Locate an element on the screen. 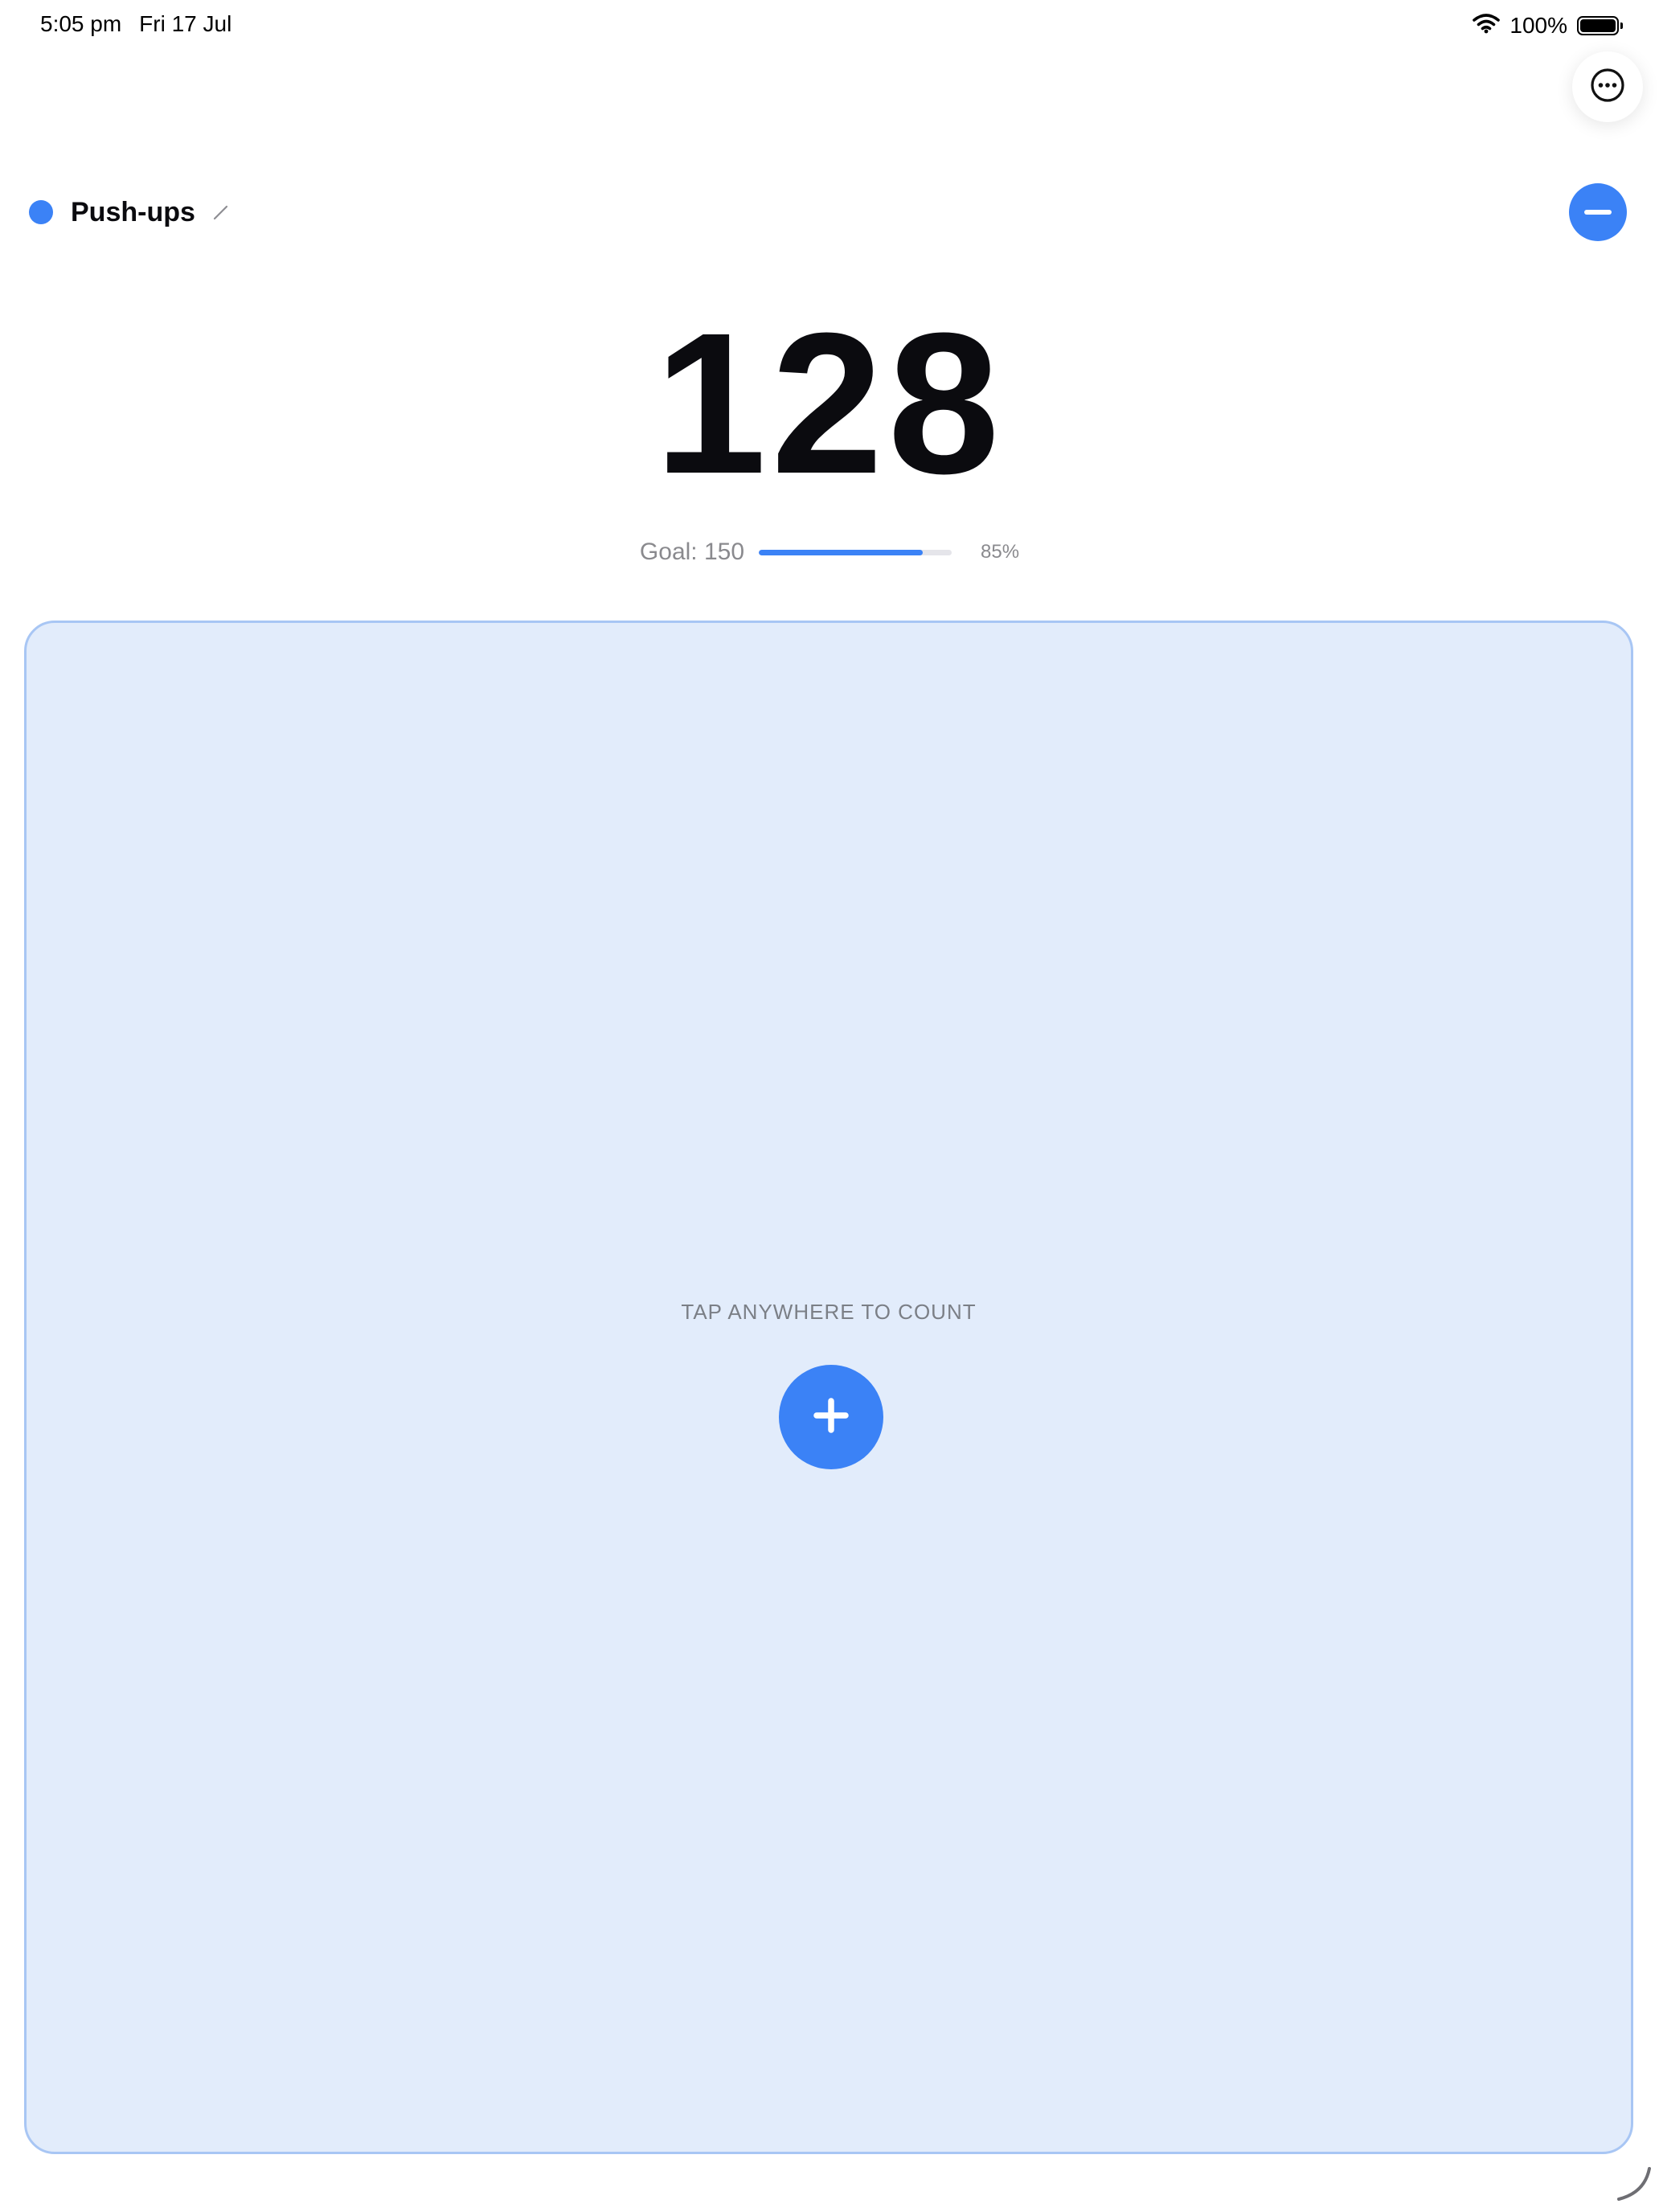  goal-progress-bar is located at coordinates (855, 552).